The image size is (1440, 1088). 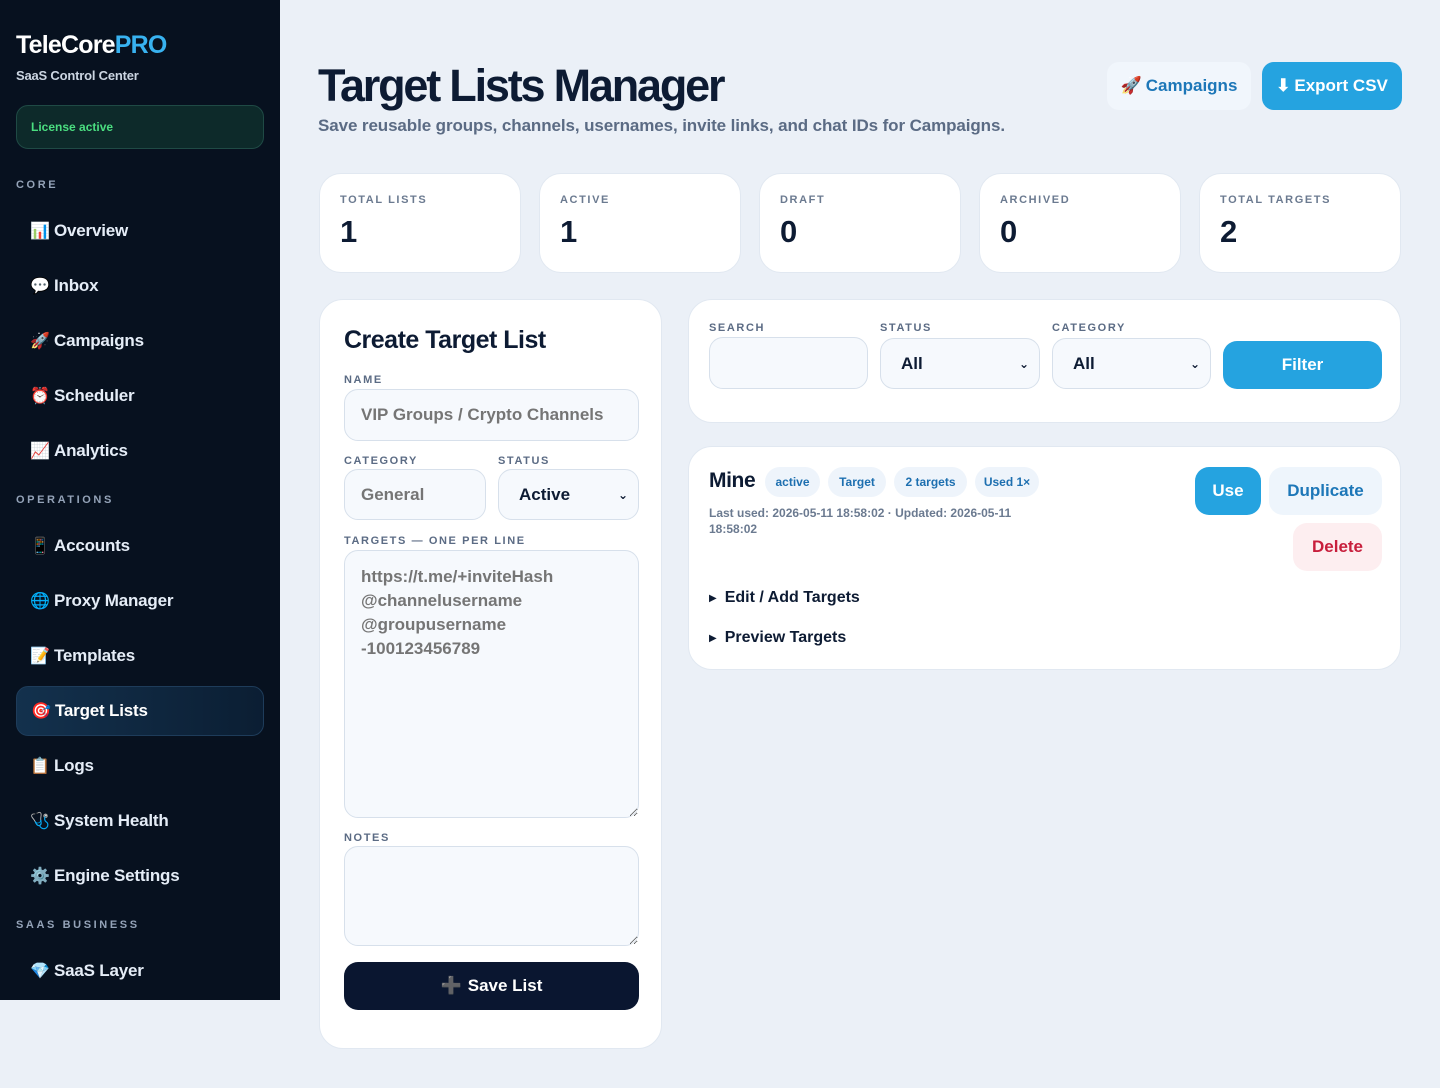 I want to click on sidebar-item-system-health: 🩺 System Health, so click(x=140, y=821).